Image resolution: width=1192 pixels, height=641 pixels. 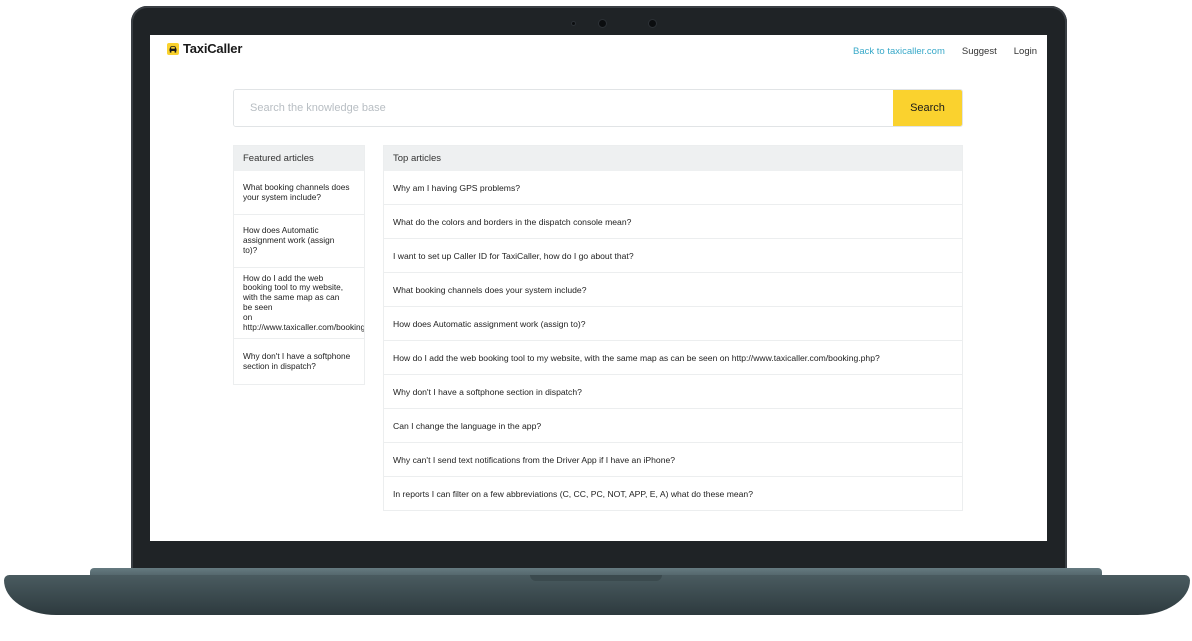 I want to click on search-bar: Search, so click(x=598, y=108).